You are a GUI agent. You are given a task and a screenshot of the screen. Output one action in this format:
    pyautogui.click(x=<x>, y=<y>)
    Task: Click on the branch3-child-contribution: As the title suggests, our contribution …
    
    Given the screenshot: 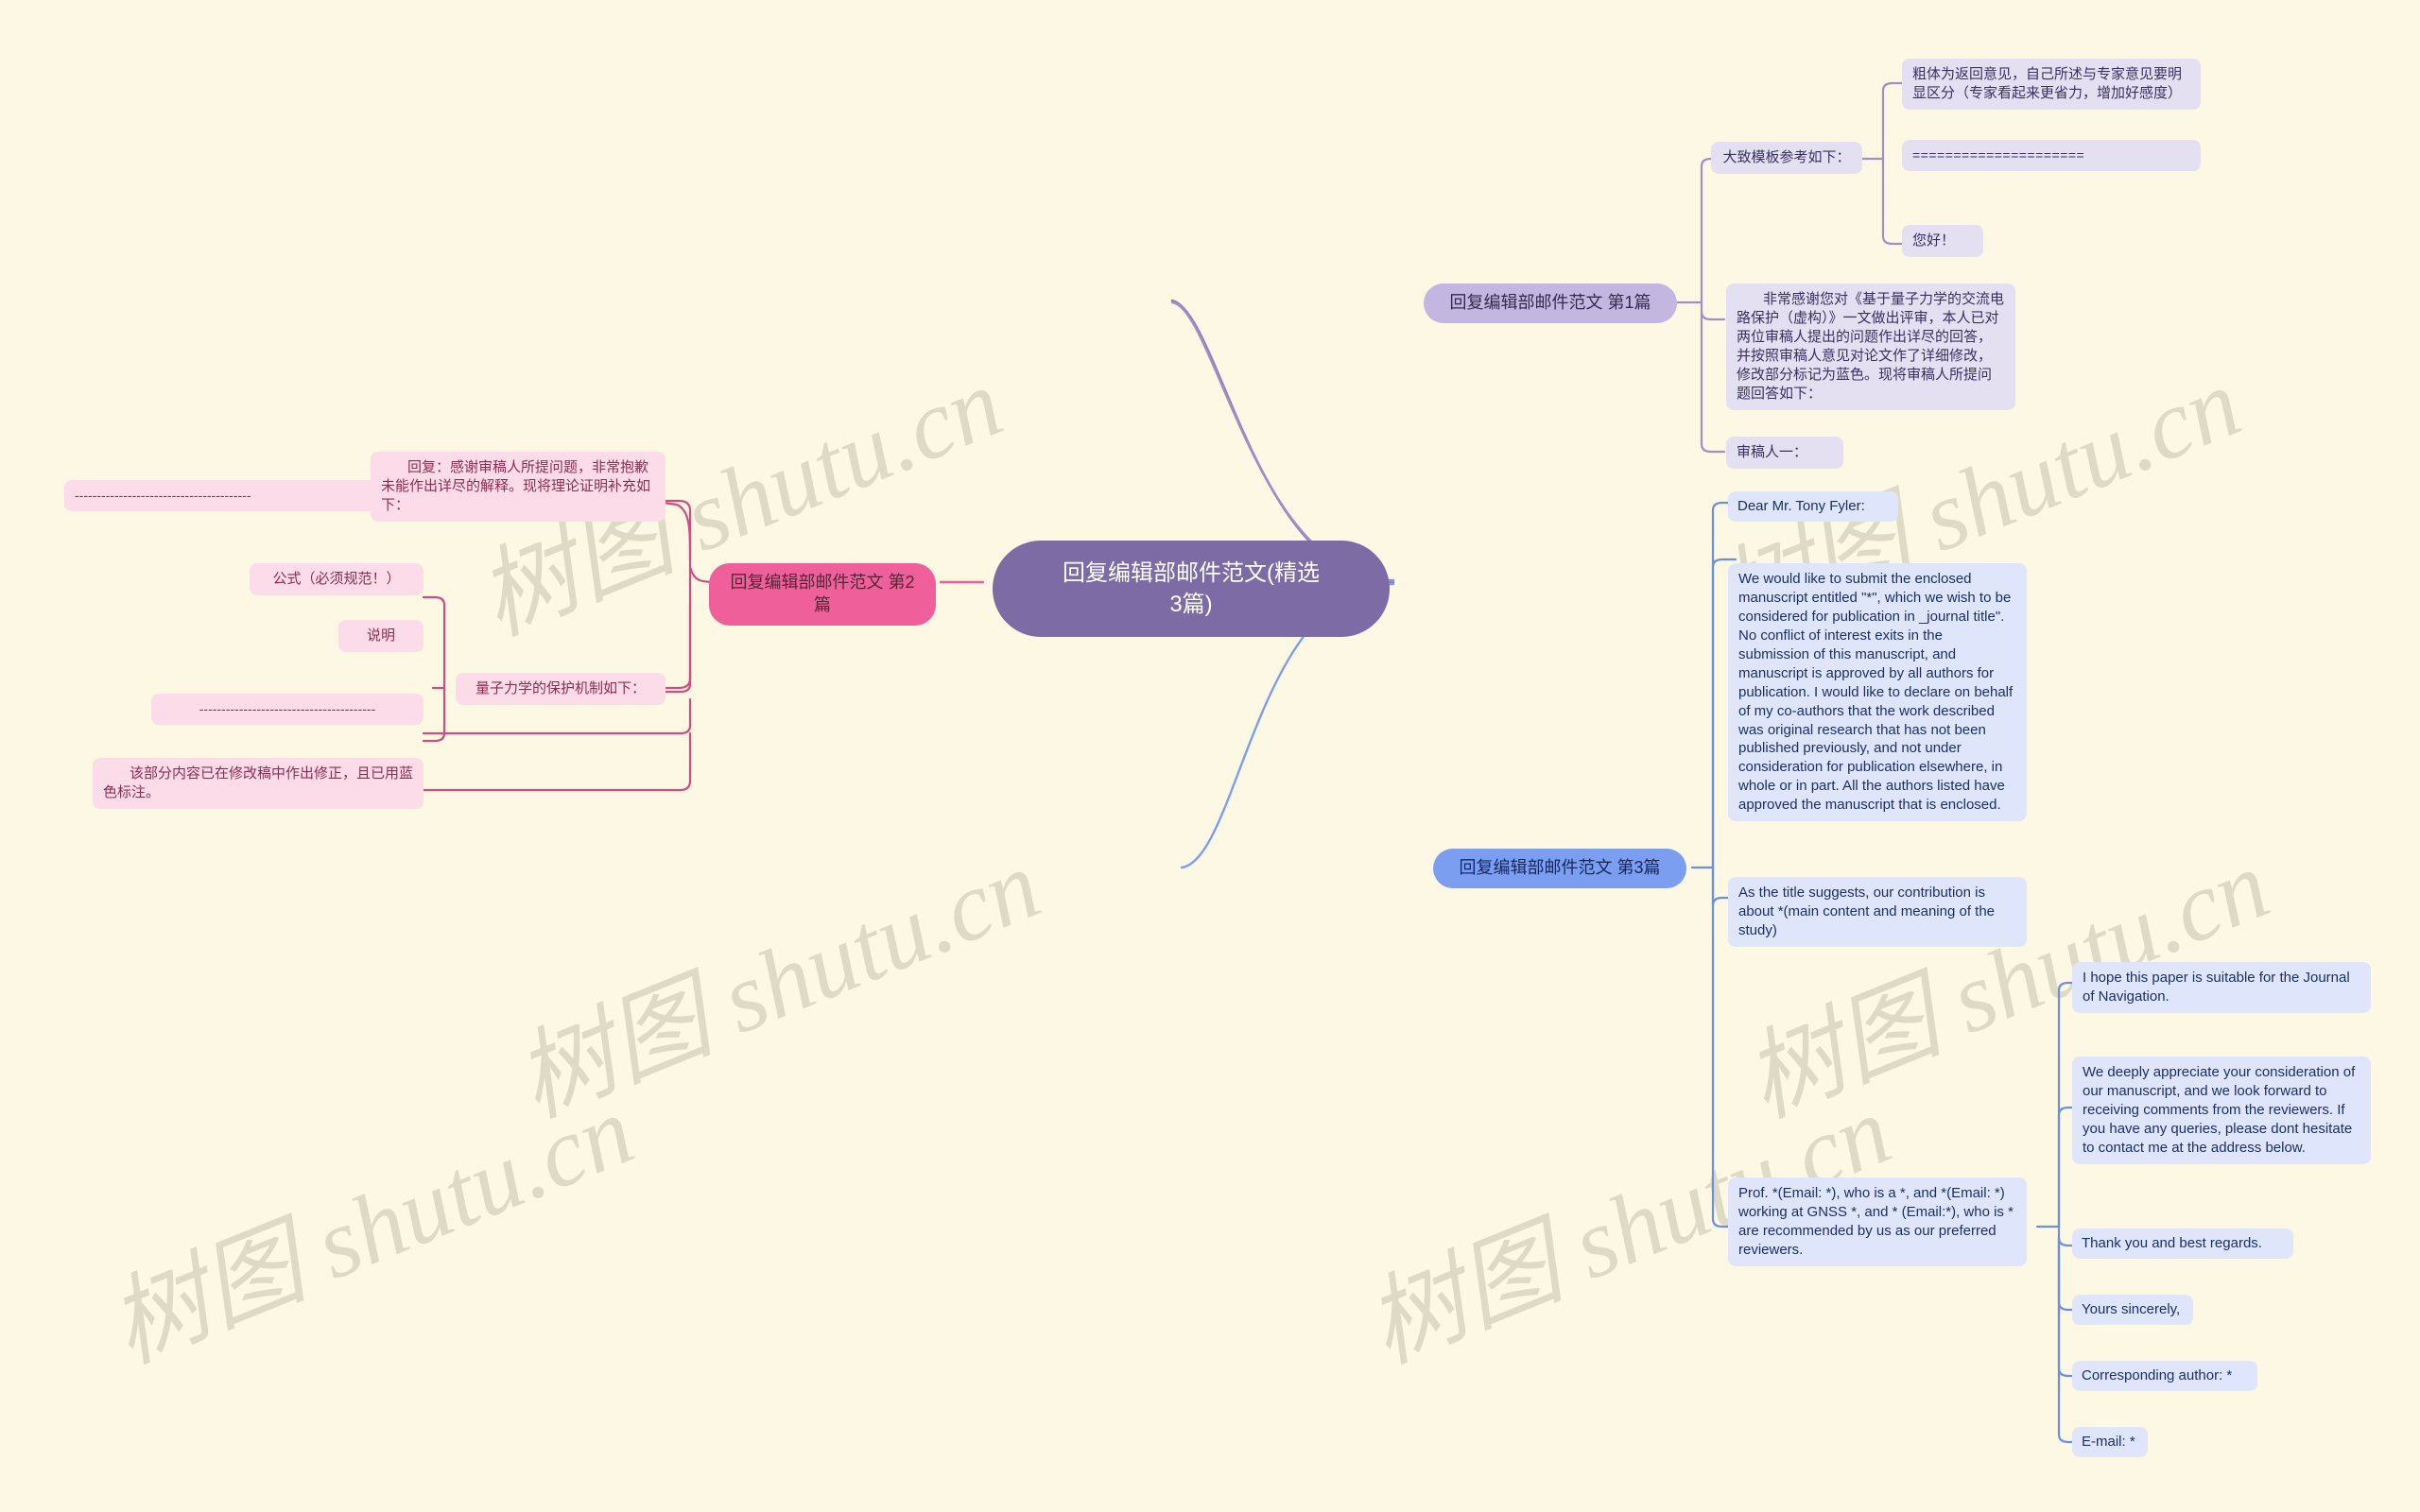 What is the action you would take?
    pyautogui.click(x=1878, y=912)
    